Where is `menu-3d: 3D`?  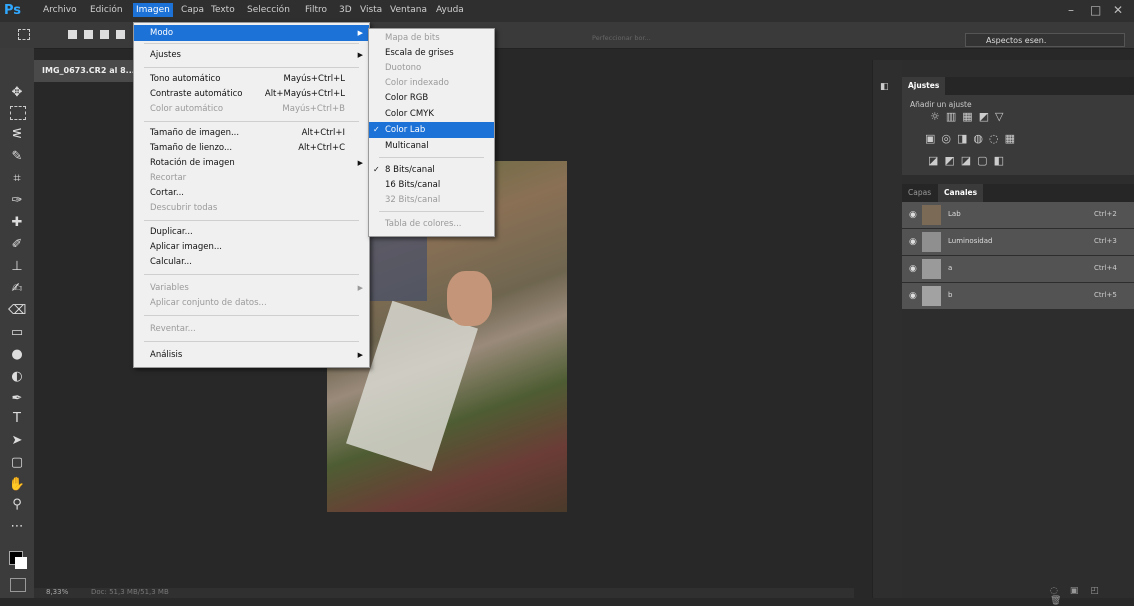
menu-3d: 3D is located at coordinates (345, 10).